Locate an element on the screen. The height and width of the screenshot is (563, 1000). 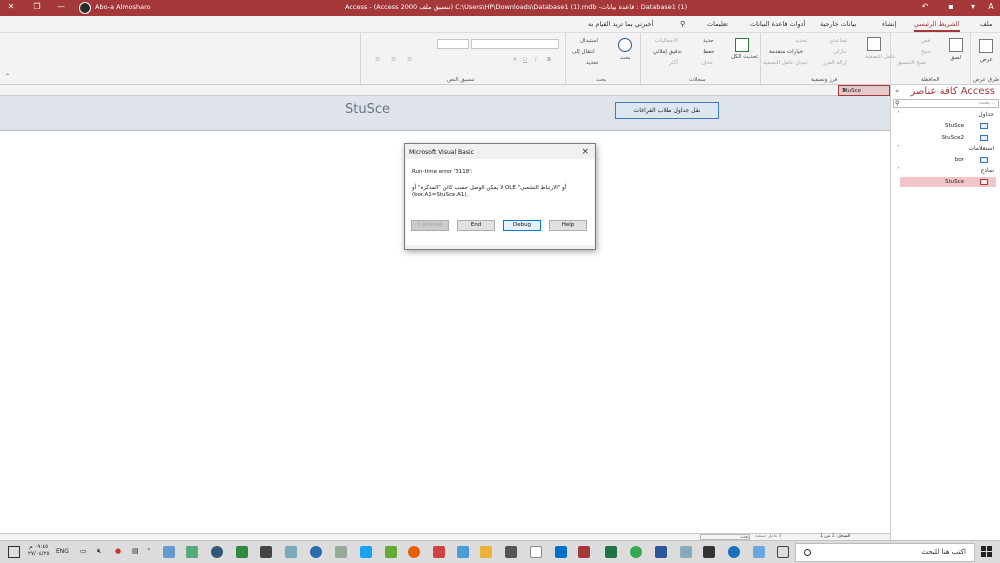
save-record-button: حفظ is located at coordinates (708, 52).